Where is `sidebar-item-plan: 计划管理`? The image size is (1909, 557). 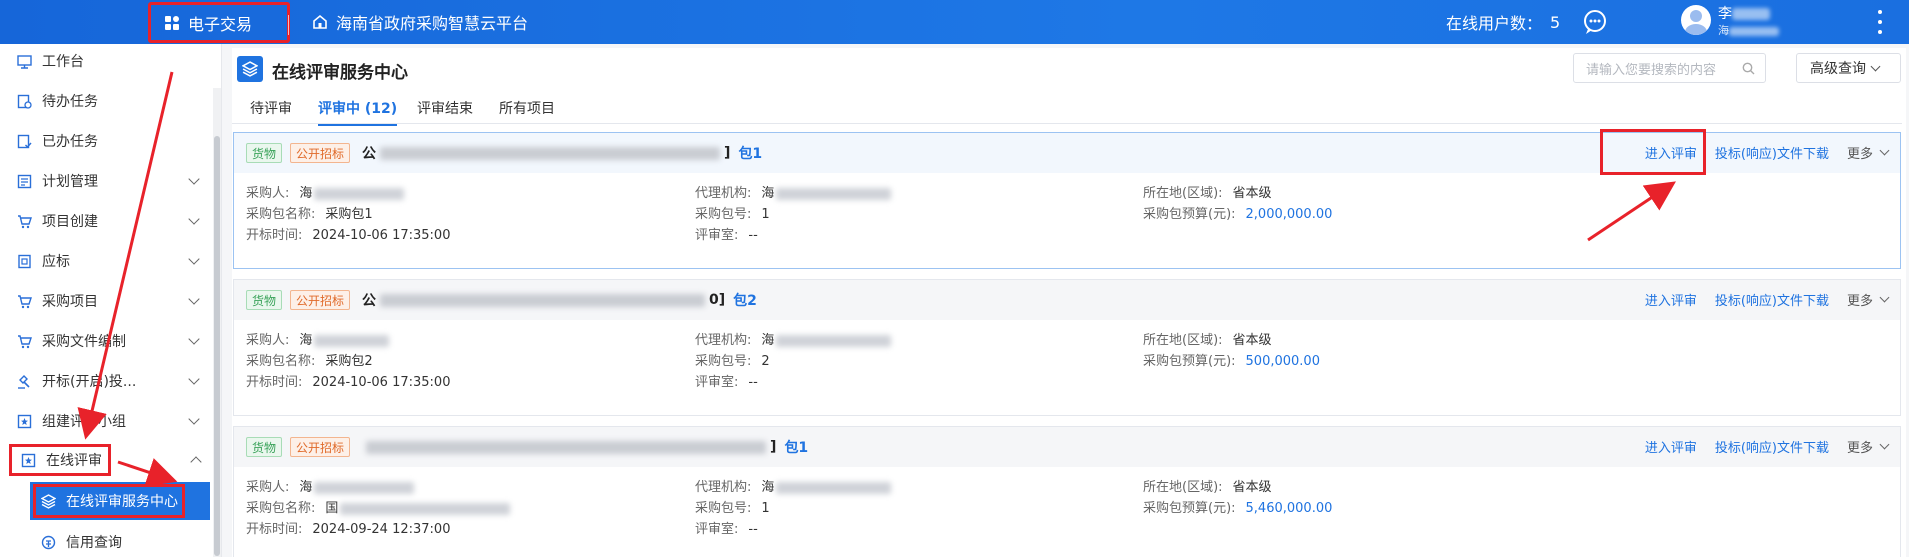
sidebar-item-plan: 计划管理 is located at coordinates (105, 181).